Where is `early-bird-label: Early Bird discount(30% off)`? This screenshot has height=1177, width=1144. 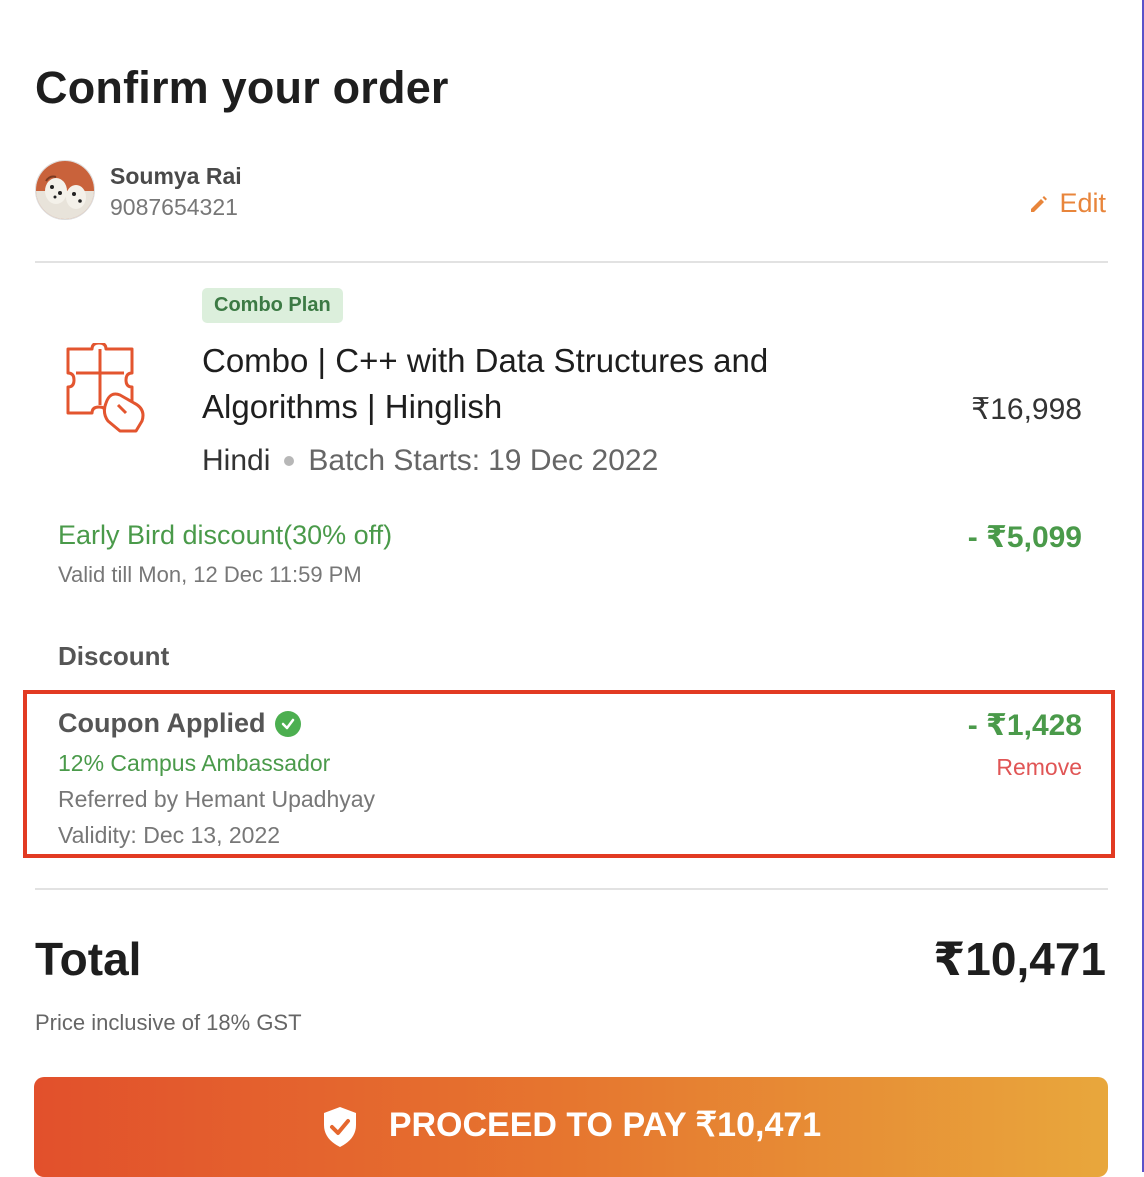 early-bird-label: Early Bird discount(30% off) is located at coordinates (225, 535).